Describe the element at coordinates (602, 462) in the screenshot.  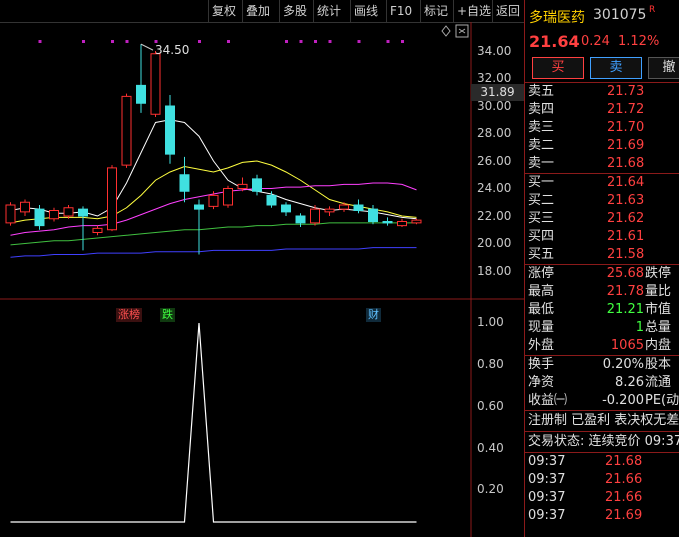
I see `tick-row: 09:37 21.68` at that location.